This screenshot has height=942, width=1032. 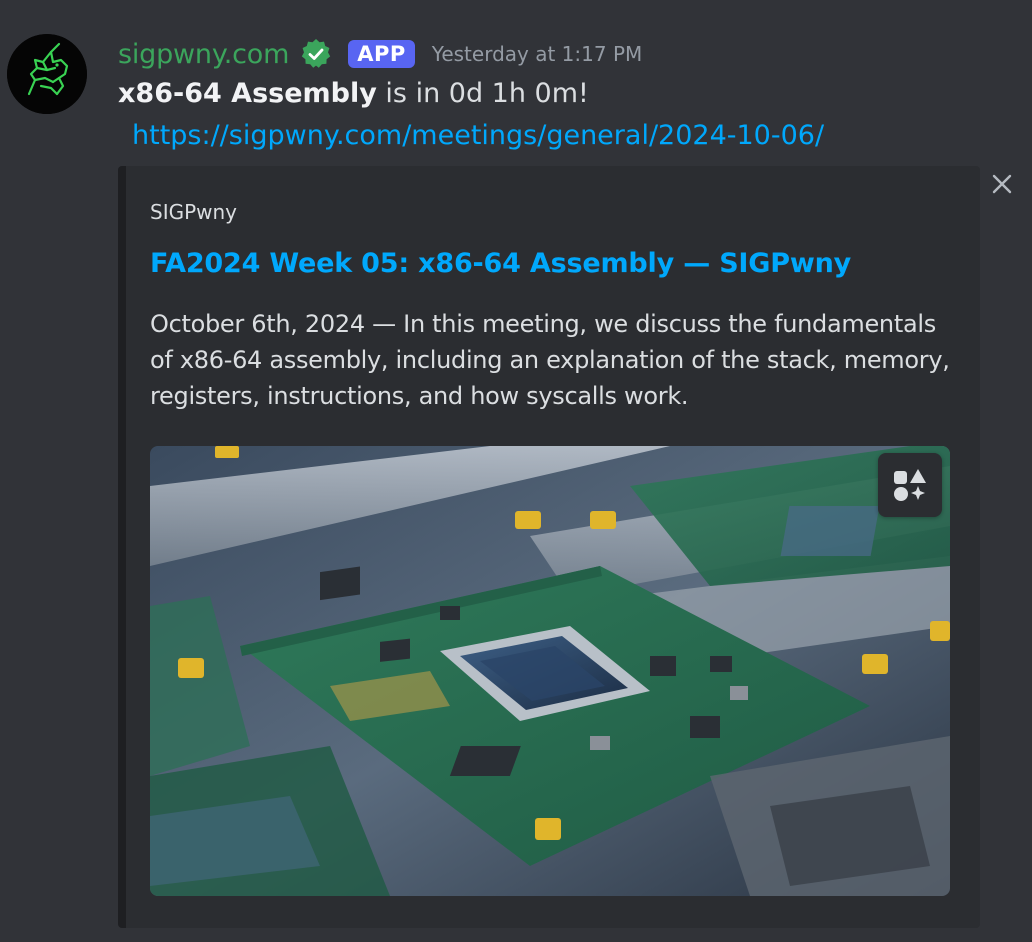 I want to click on close-icon, so click(x=1002, y=184).